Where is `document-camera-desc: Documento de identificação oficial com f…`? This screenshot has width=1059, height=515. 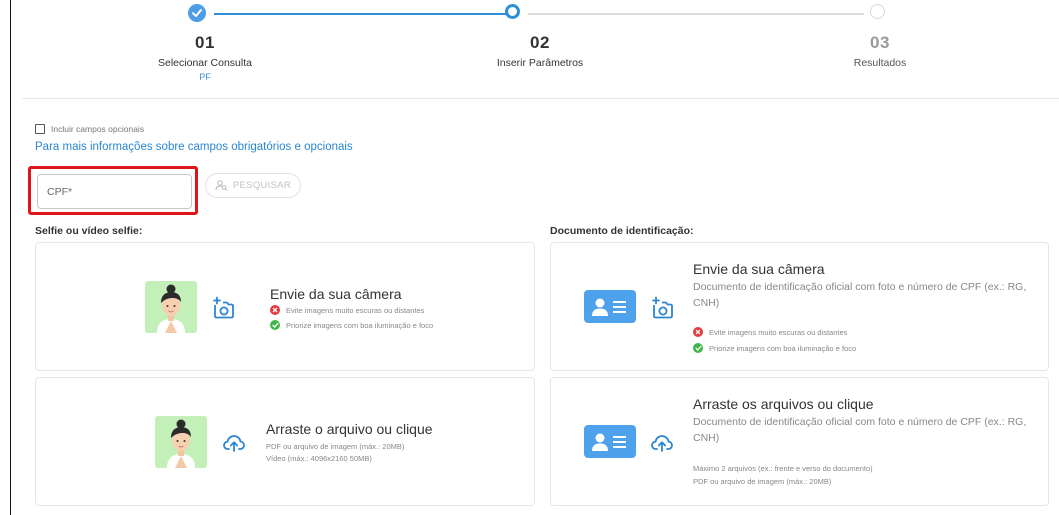
document-camera-desc: Documento de identificação oficial com f… is located at coordinates (860, 295).